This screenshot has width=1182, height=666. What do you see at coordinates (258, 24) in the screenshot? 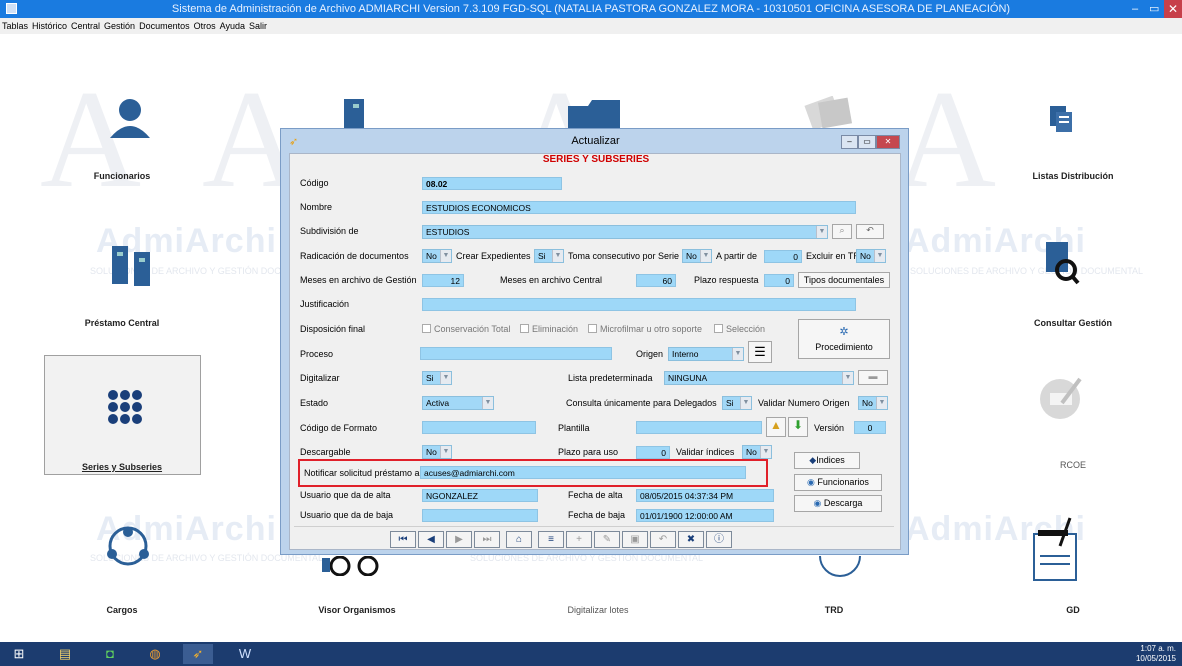
I see `menu-salir: Salir` at bounding box center [258, 24].